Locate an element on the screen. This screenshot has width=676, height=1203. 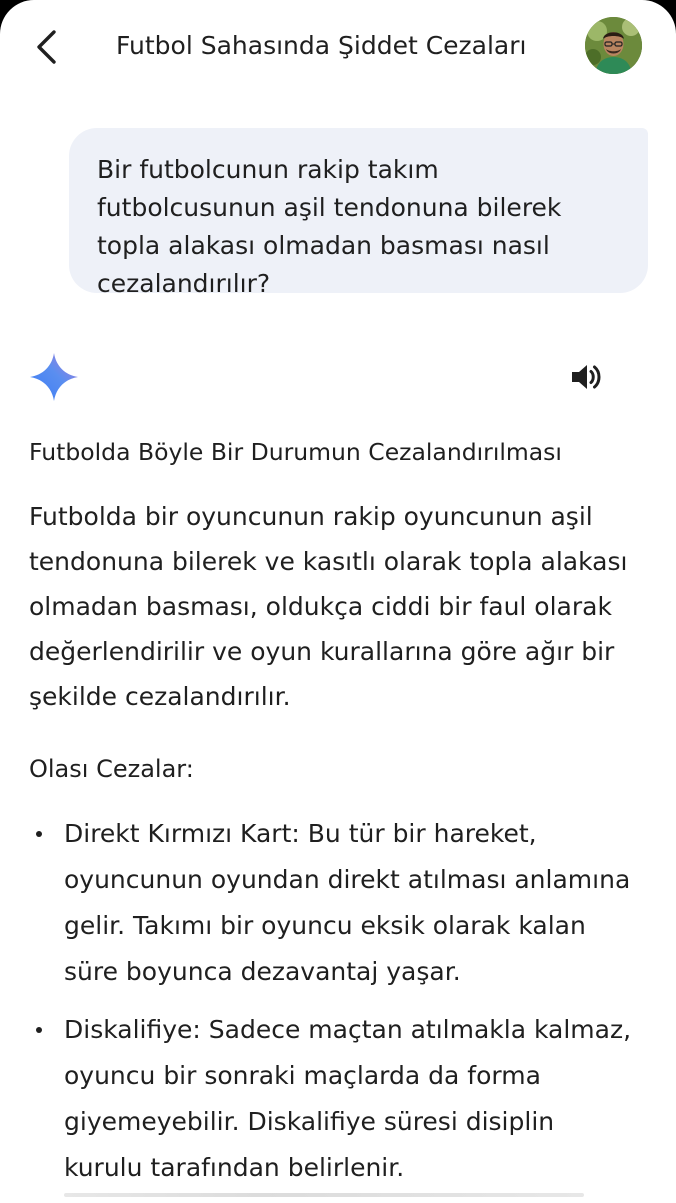
page-title: Futbol Sahasında Şiddet Cezaları is located at coordinates (321, 45).